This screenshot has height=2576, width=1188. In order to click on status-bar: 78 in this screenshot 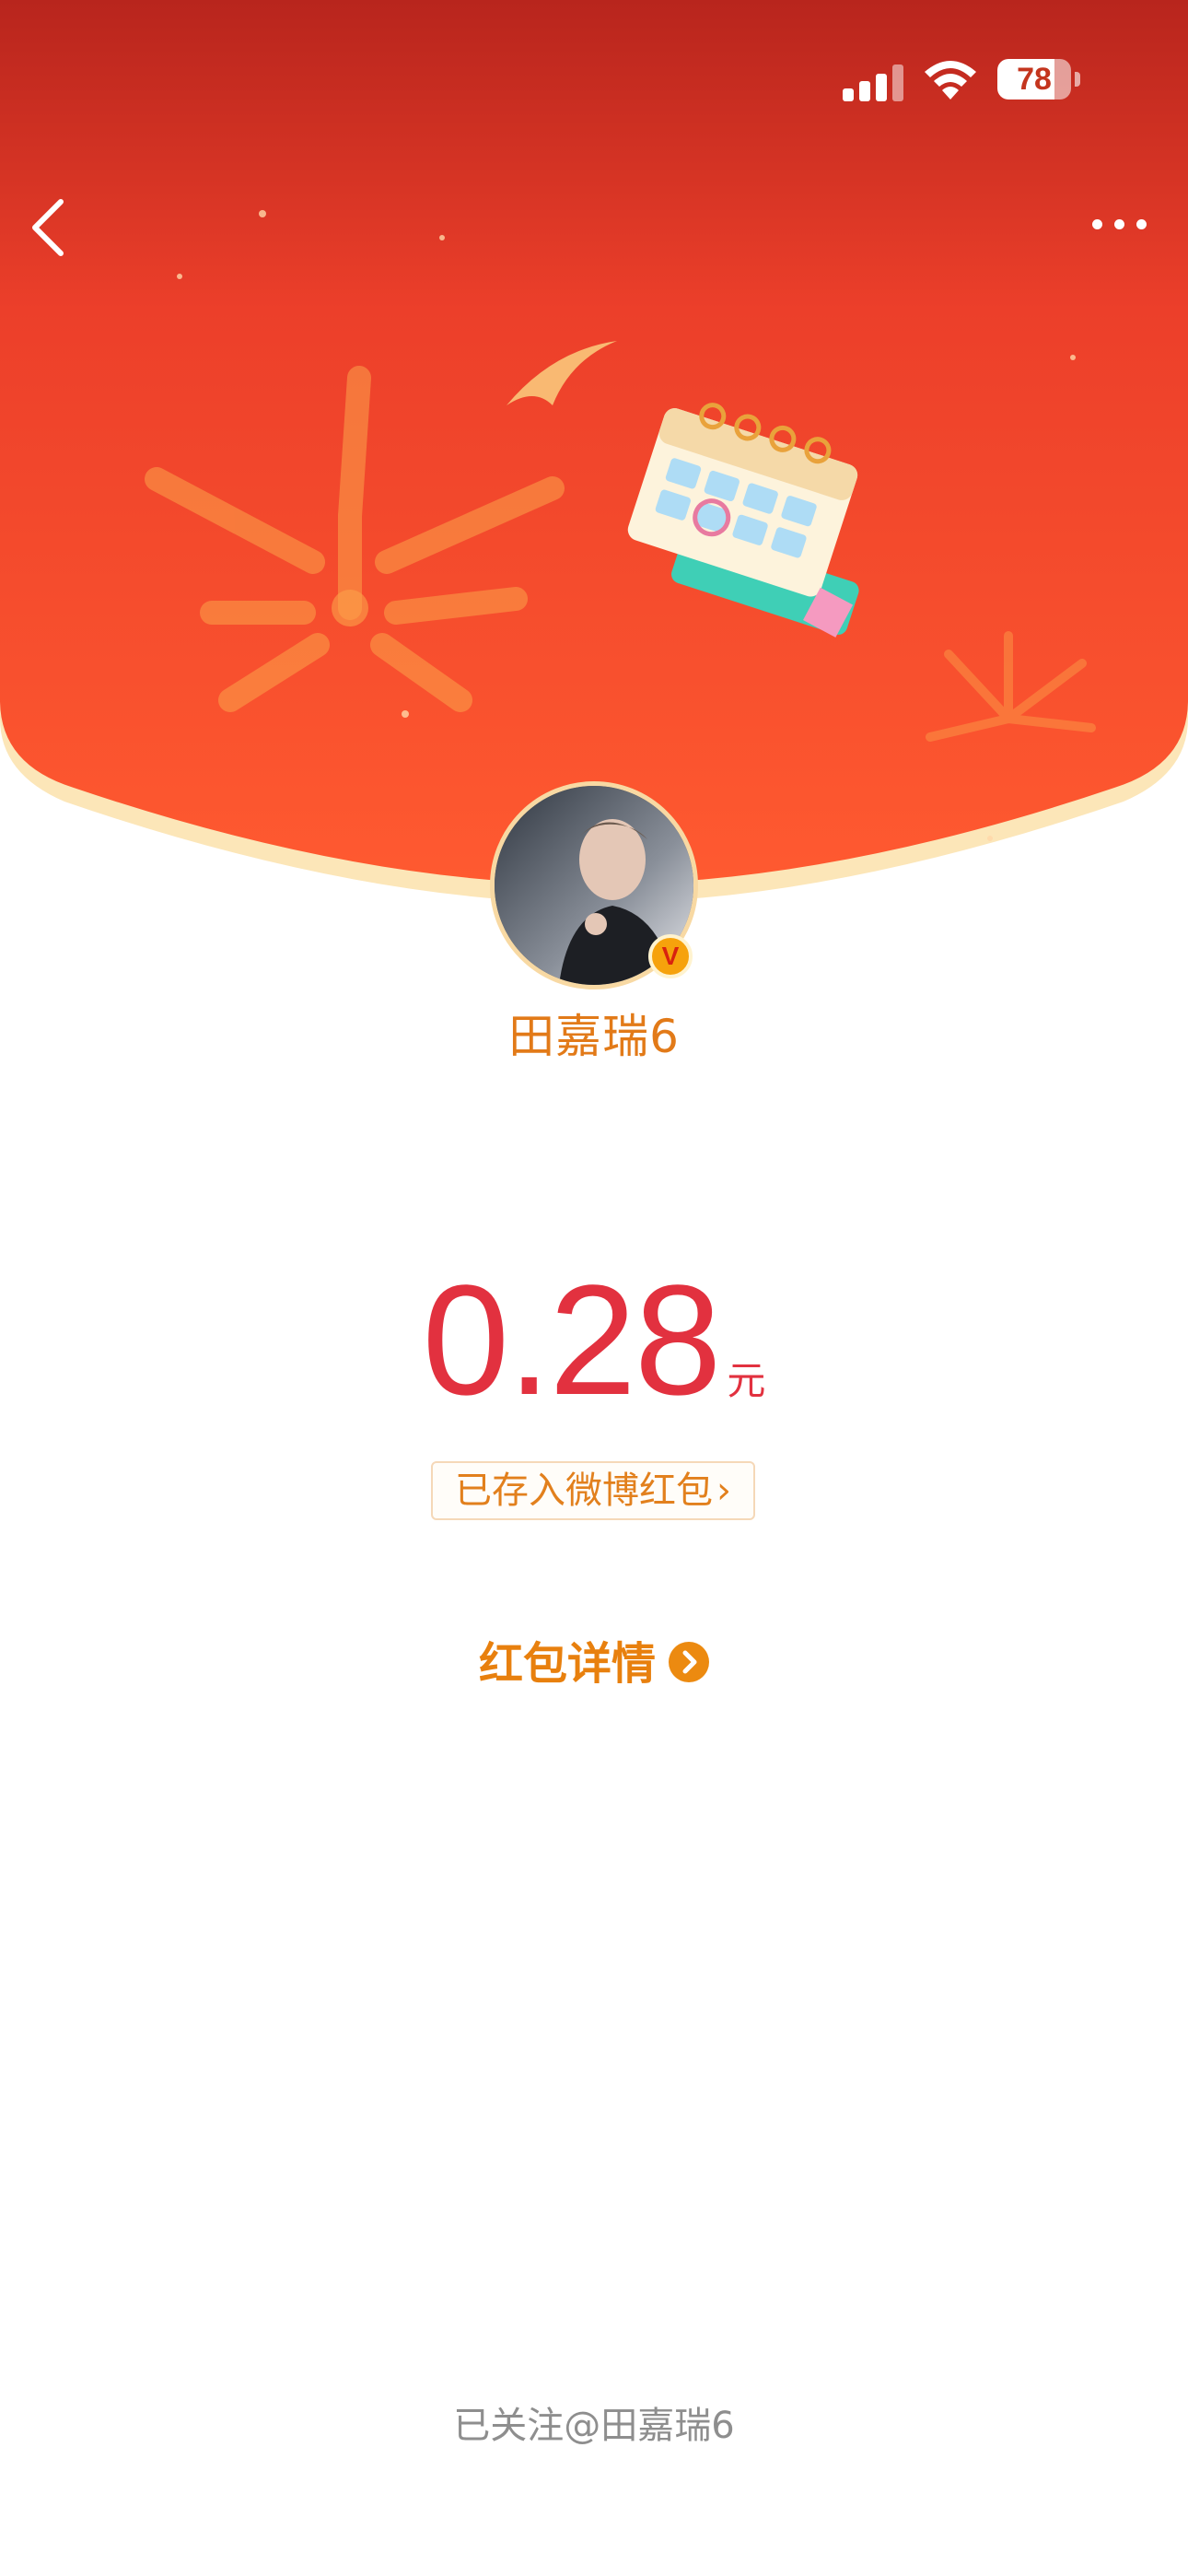, I will do `click(594, 78)`.